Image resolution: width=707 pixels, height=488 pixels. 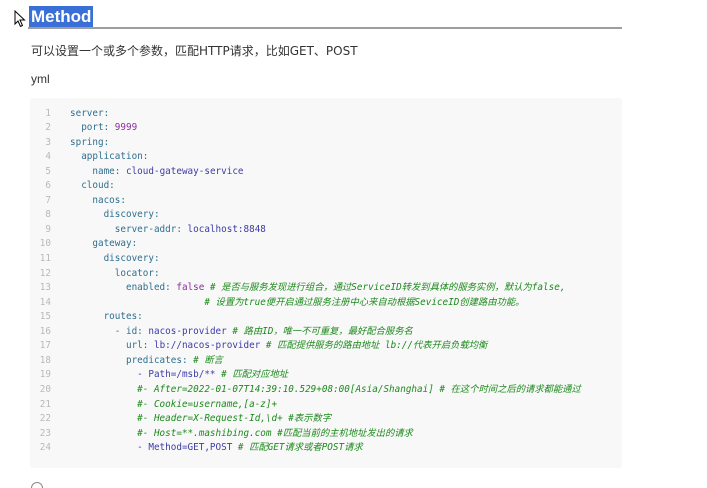 I want to click on code-line: 9 server-addr: localhost:8848, so click(x=326, y=230).